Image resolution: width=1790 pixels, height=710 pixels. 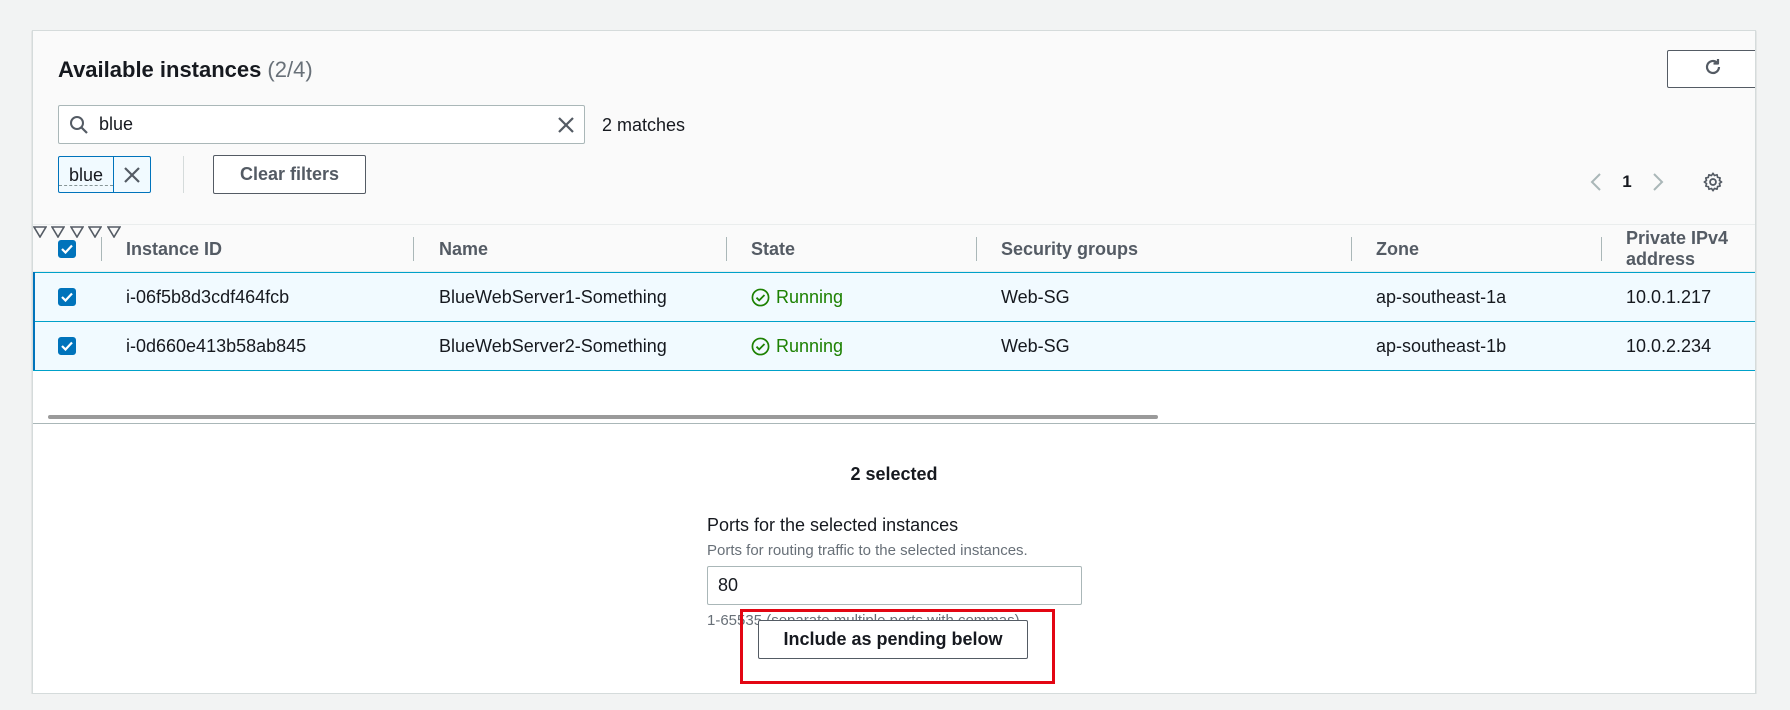 I want to click on clear-filters-button: Clear filters, so click(x=289, y=174).